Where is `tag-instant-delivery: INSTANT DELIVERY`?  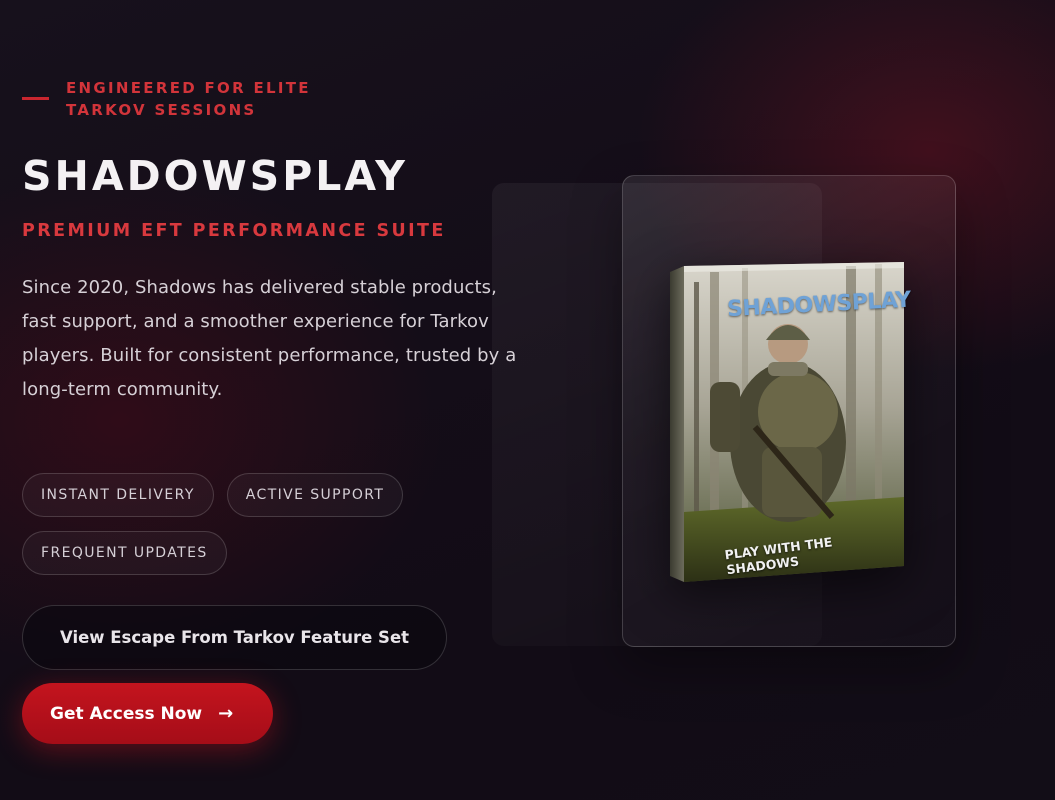
tag-instant-delivery: INSTANT DELIVERY is located at coordinates (118, 495).